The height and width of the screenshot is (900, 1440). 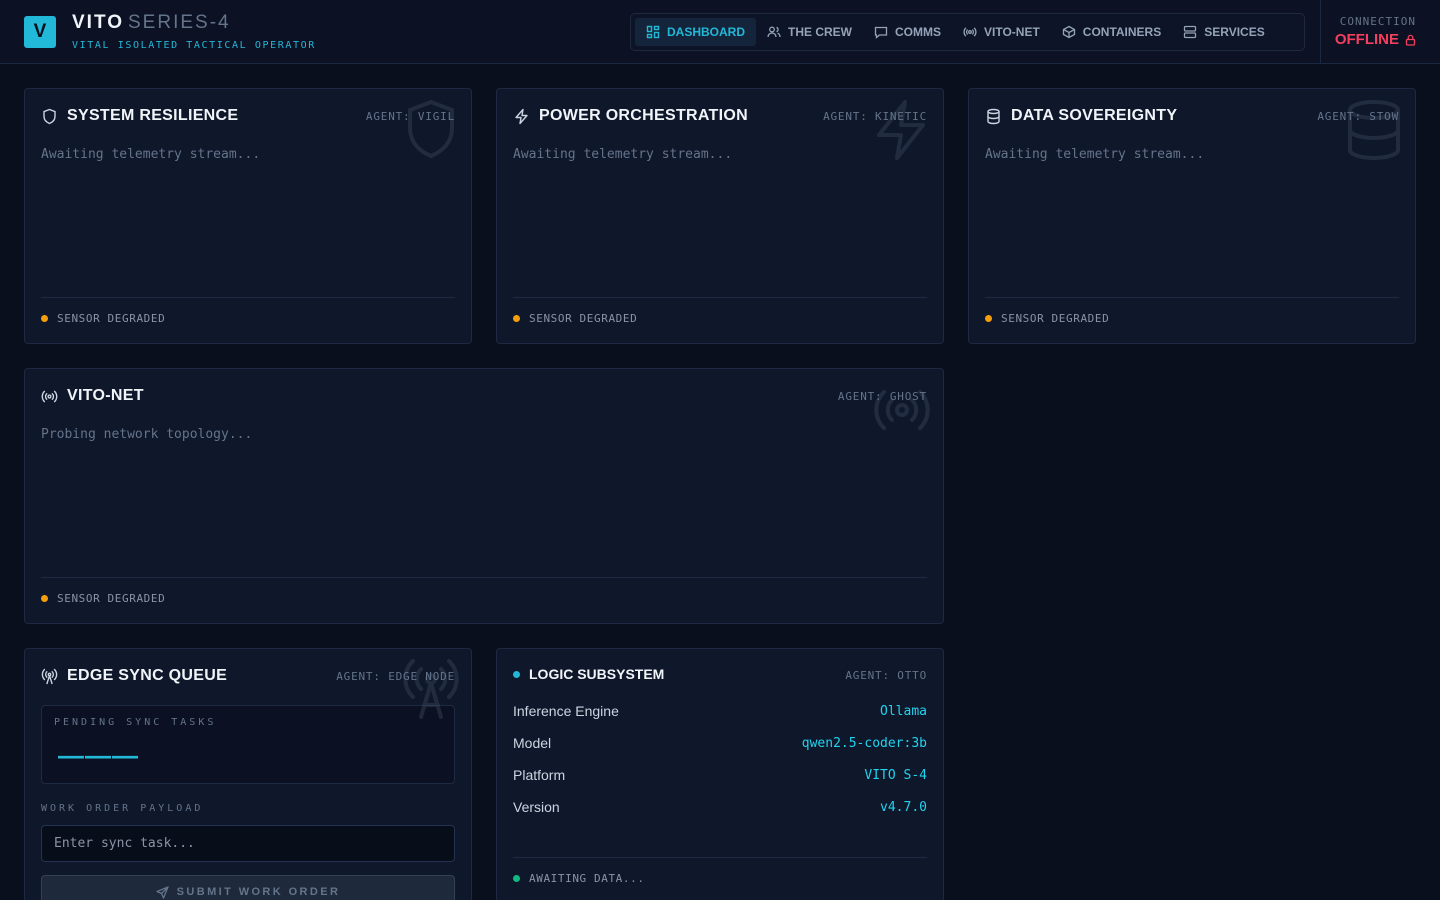 What do you see at coordinates (903, 711) in the screenshot?
I see `row-value: Ollama` at bounding box center [903, 711].